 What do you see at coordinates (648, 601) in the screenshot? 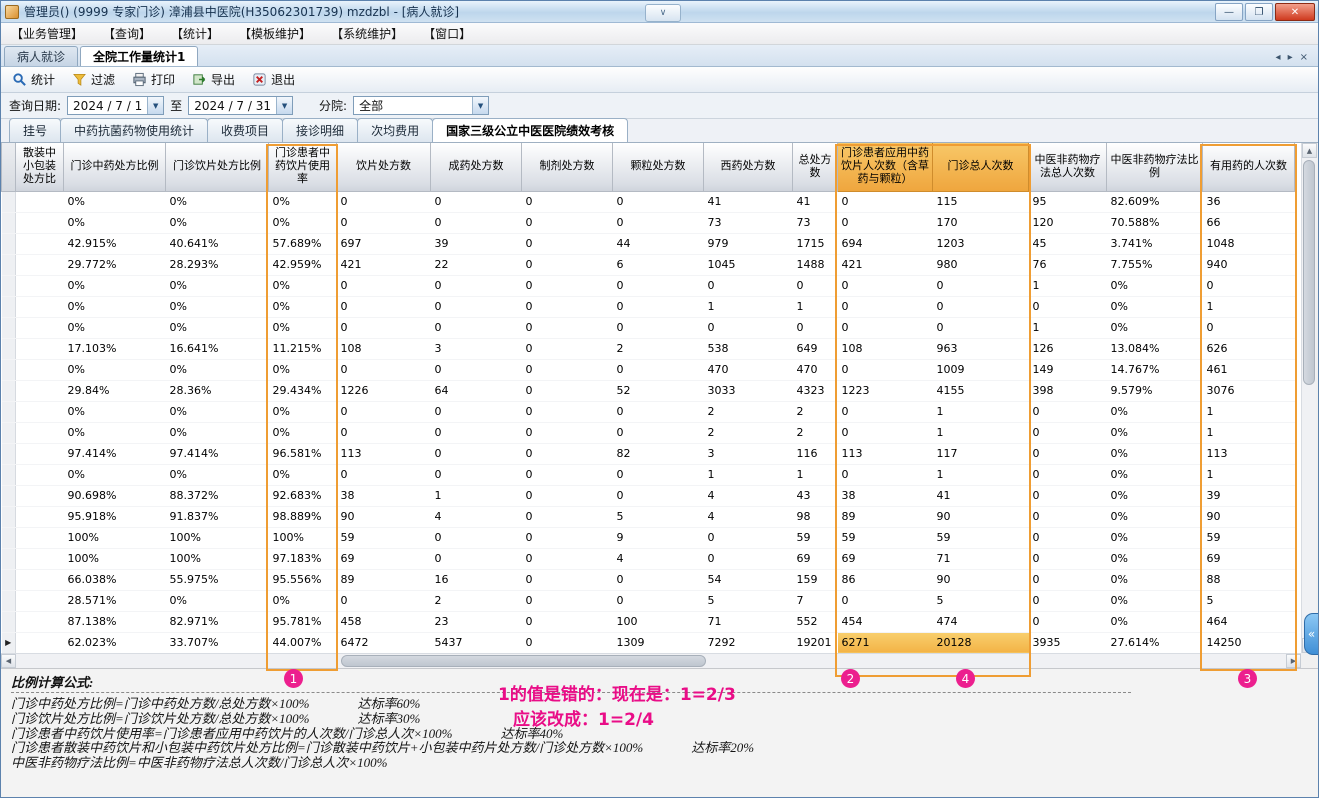
I see `table-row: 28.571% 0% 0% 0 2 0 0 5 7 0 5 0 0% 5` at bounding box center [648, 601].